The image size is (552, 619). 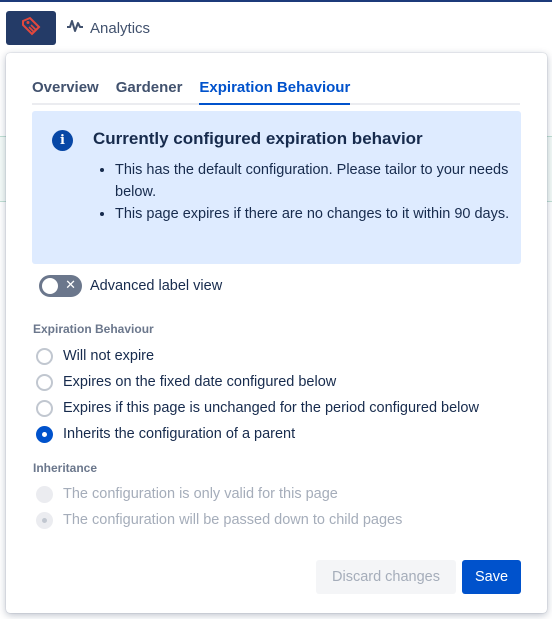 I want to click on tag-icon, so click(x=31, y=28).